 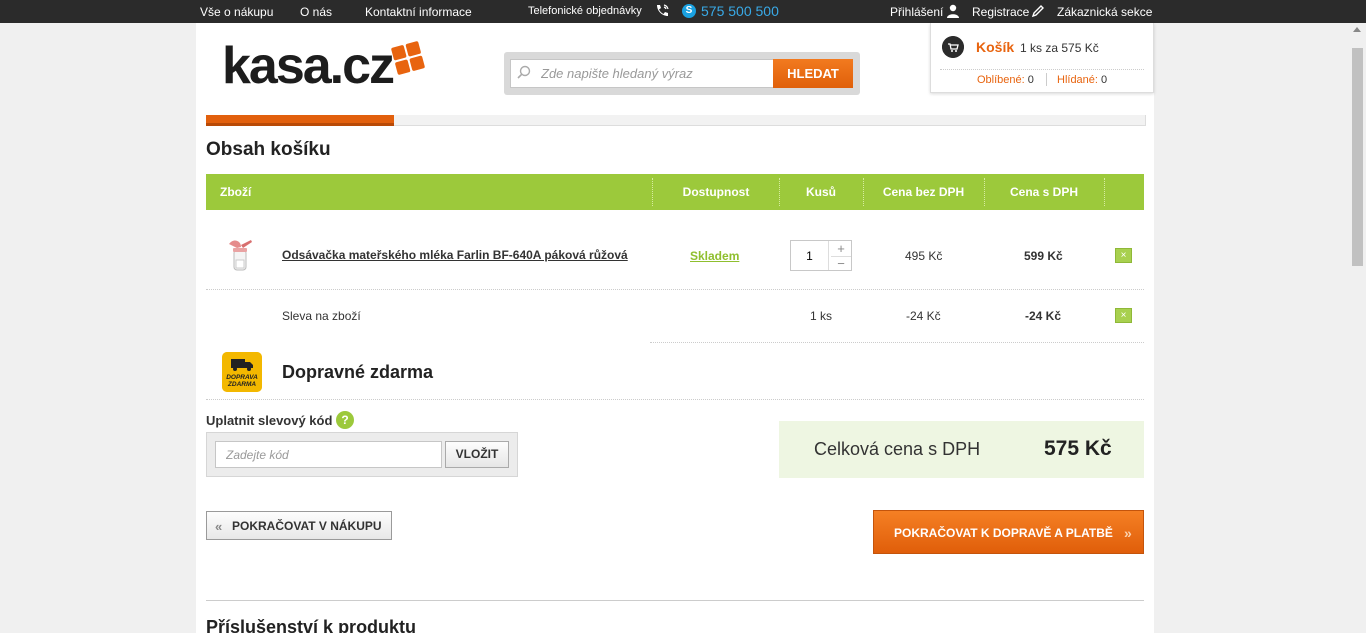 I want to click on quantity-stepper: + −, so click(x=821, y=255).